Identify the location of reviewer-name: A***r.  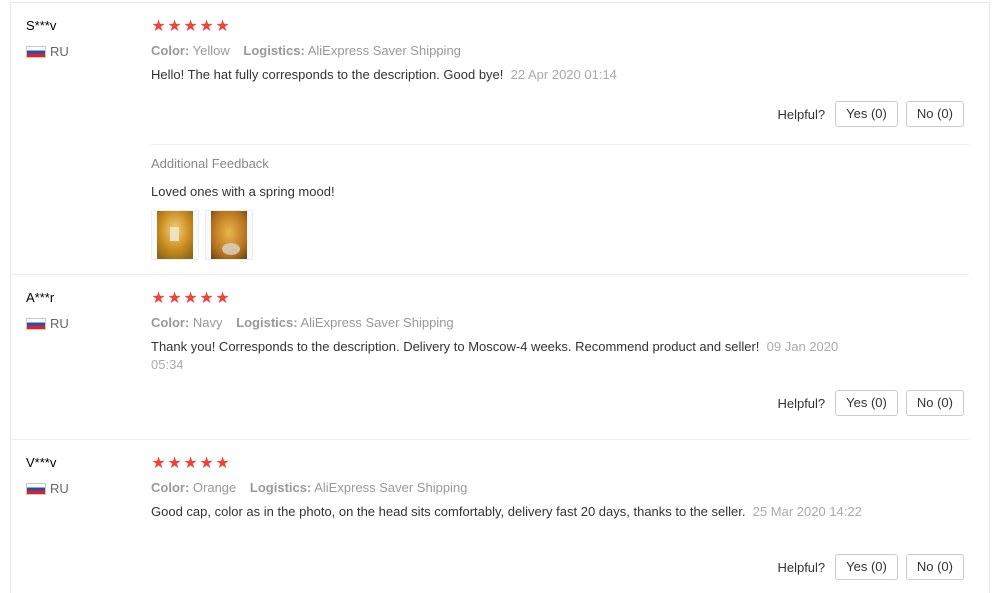
(40, 297).